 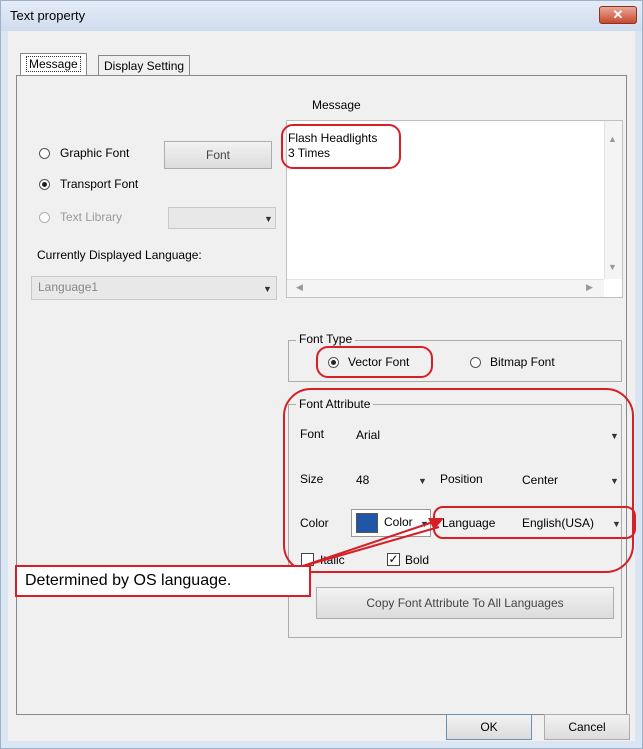 I want to click on cancel-button: Cancel, so click(x=587, y=727).